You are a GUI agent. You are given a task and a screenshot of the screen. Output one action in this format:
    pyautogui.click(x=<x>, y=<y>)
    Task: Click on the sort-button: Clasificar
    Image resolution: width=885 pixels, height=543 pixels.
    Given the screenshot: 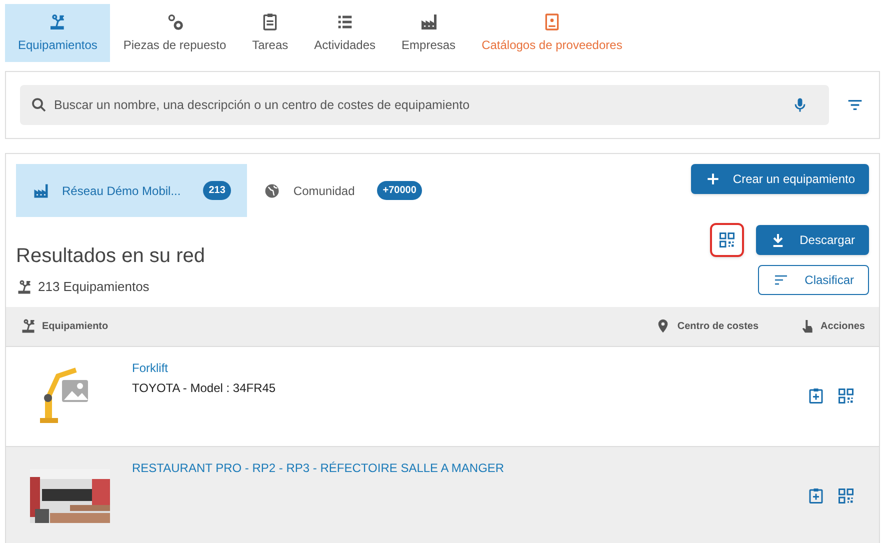 What is the action you would take?
    pyautogui.click(x=813, y=280)
    